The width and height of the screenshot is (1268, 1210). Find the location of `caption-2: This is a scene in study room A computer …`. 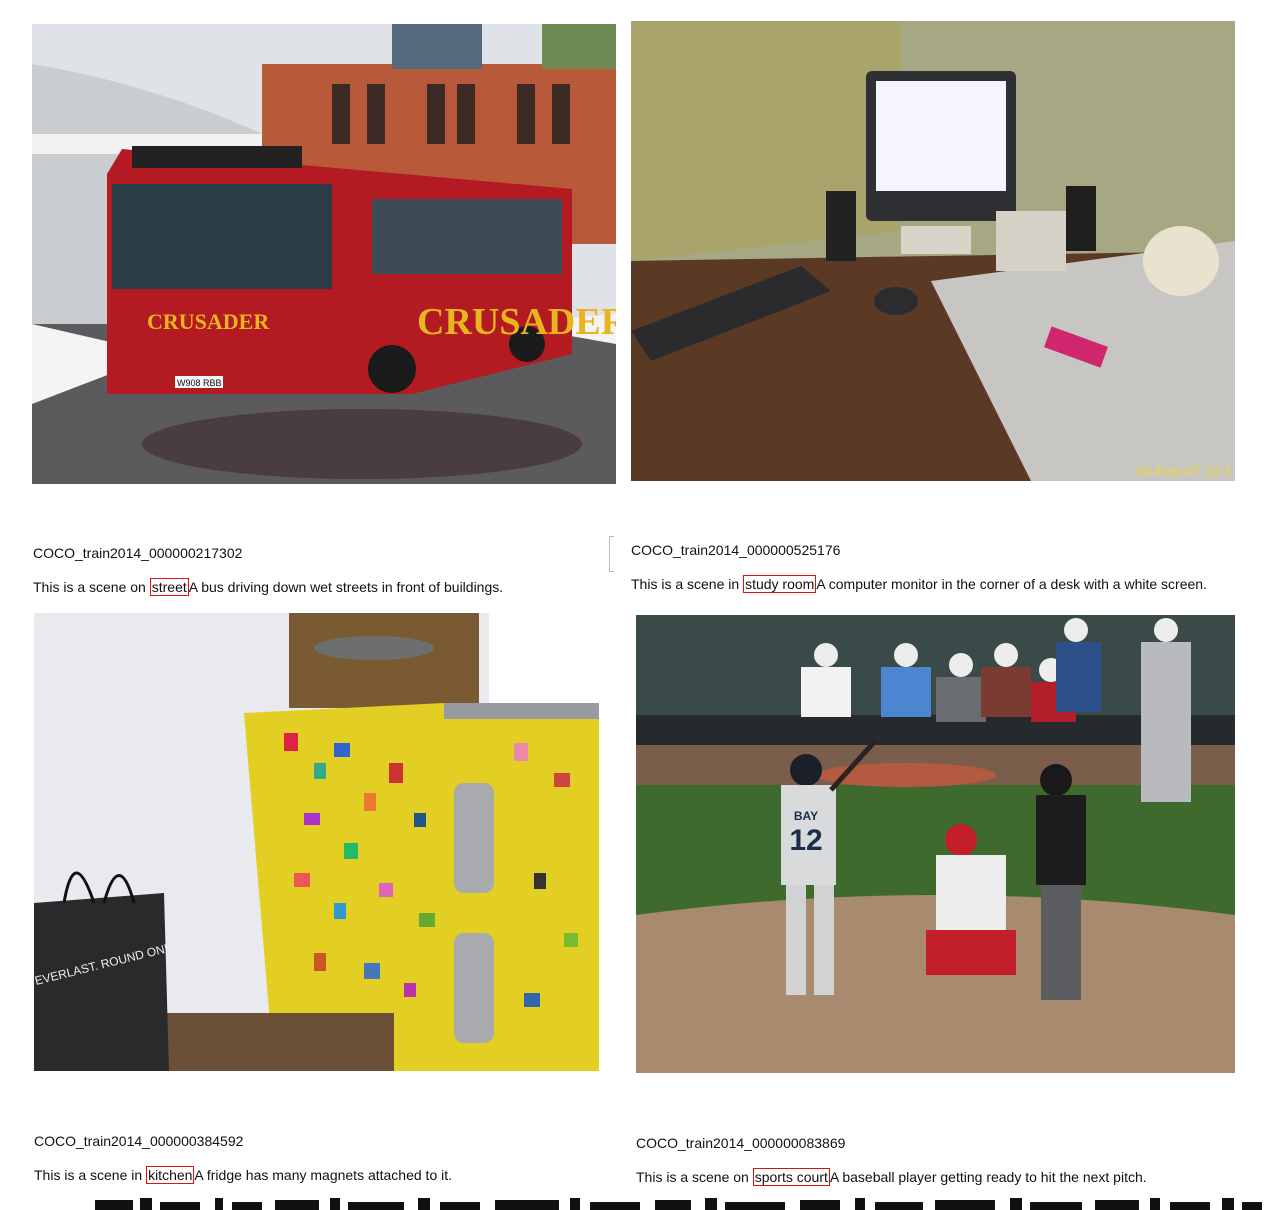

caption-2: This is a scene in study room A computer … is located at coordinates (919, 584).